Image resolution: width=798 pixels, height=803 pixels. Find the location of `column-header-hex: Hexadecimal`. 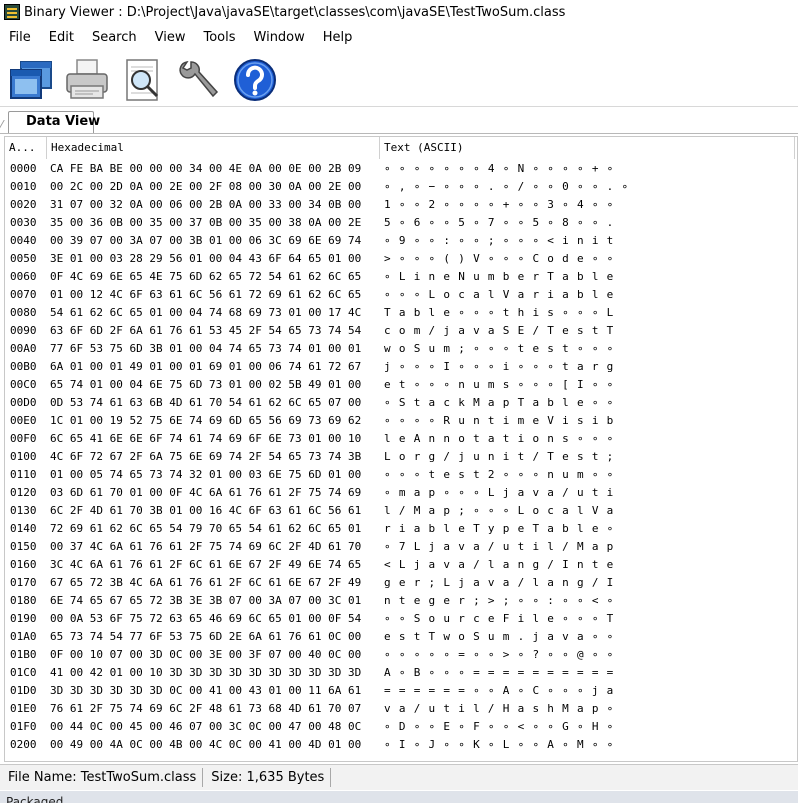

column-header-hex: Hexadecimal is located at coordinates (213, 148).